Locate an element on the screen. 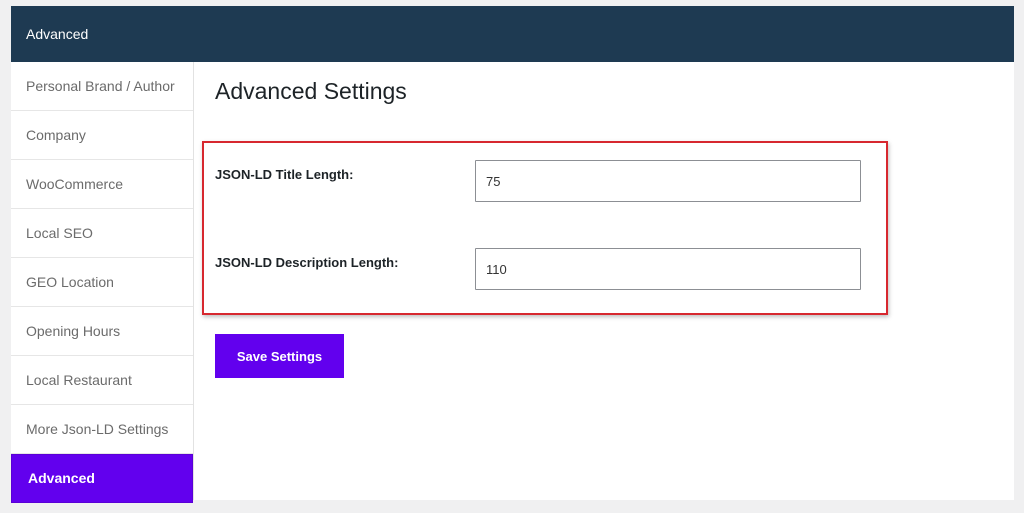  sidebar-item-company: Company is located at coordinates (102, 135).